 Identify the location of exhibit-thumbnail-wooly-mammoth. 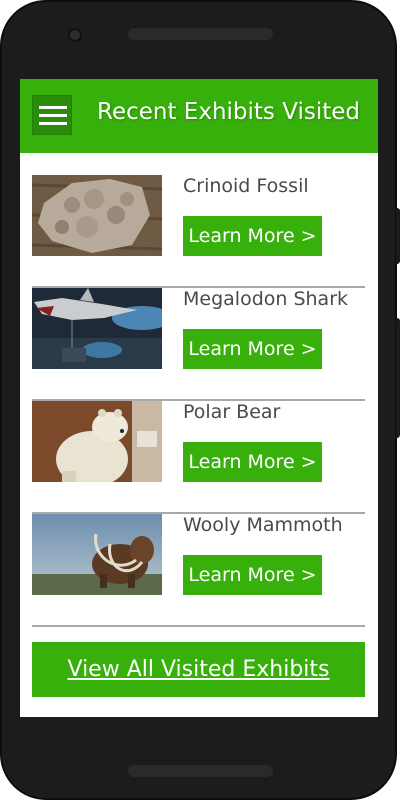
(97, 554).